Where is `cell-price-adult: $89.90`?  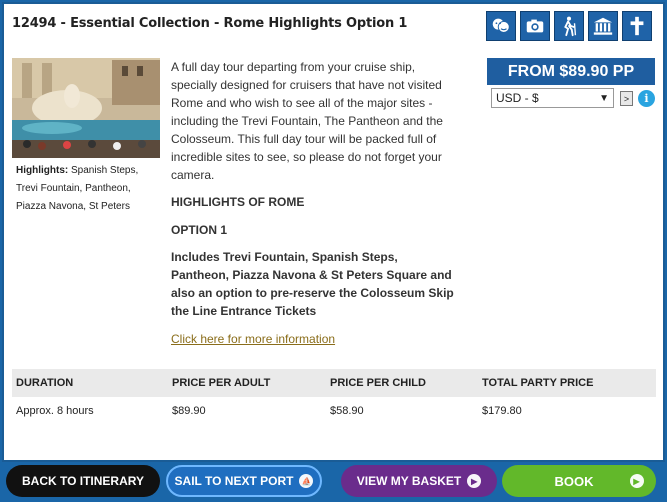 cell-price-adult: $89.90 is located at coordinates (189, 411).